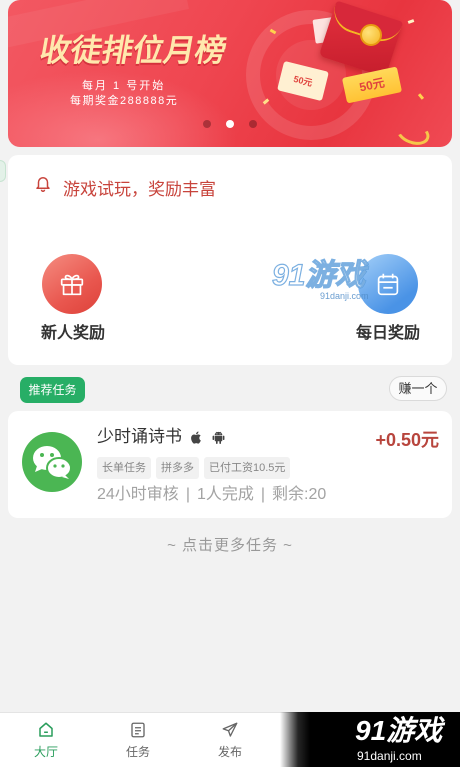 The image size is (460, 767). Describe the element at coordinates (225, 494) in the screenshot. I see `task-completed-count: 1人完成` at that location.